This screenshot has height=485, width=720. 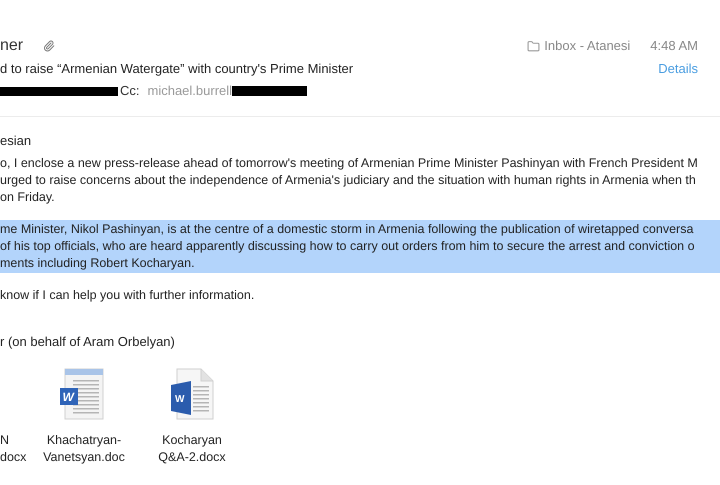 I want to click on paragraph-line: urged to raise concerns about the independence of Armenia's judiciary and the situation with human rights in Armenia when th, so click(x=348, y=180).